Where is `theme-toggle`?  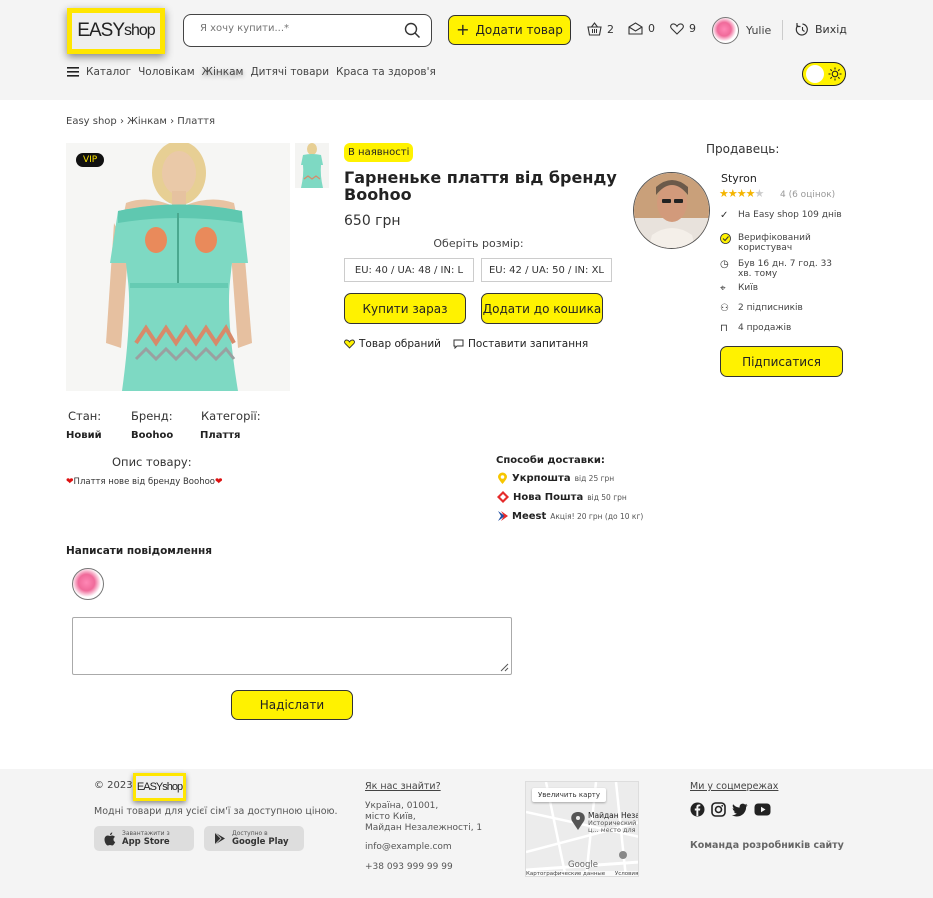
theme-toggle is located at coordinates (824, 74).